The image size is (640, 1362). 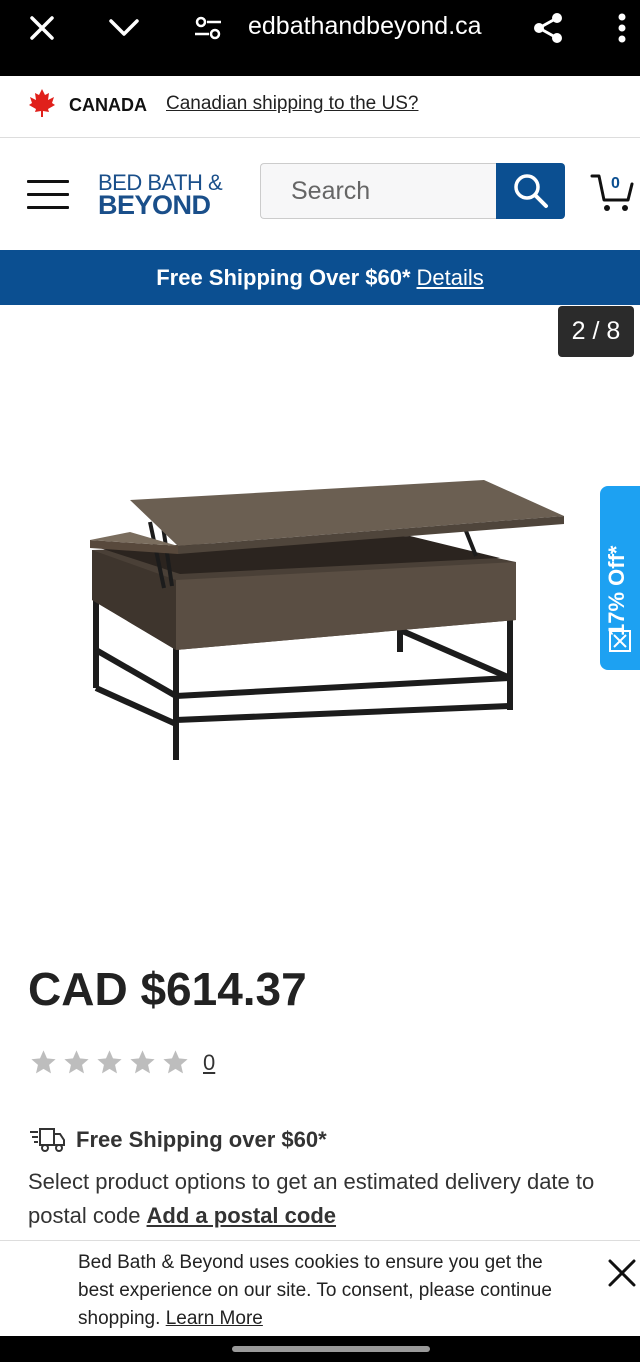 What do you see at coordinates (548, 28) in the screenshot?
I see `share-icon` at bounding box center [548, 28].